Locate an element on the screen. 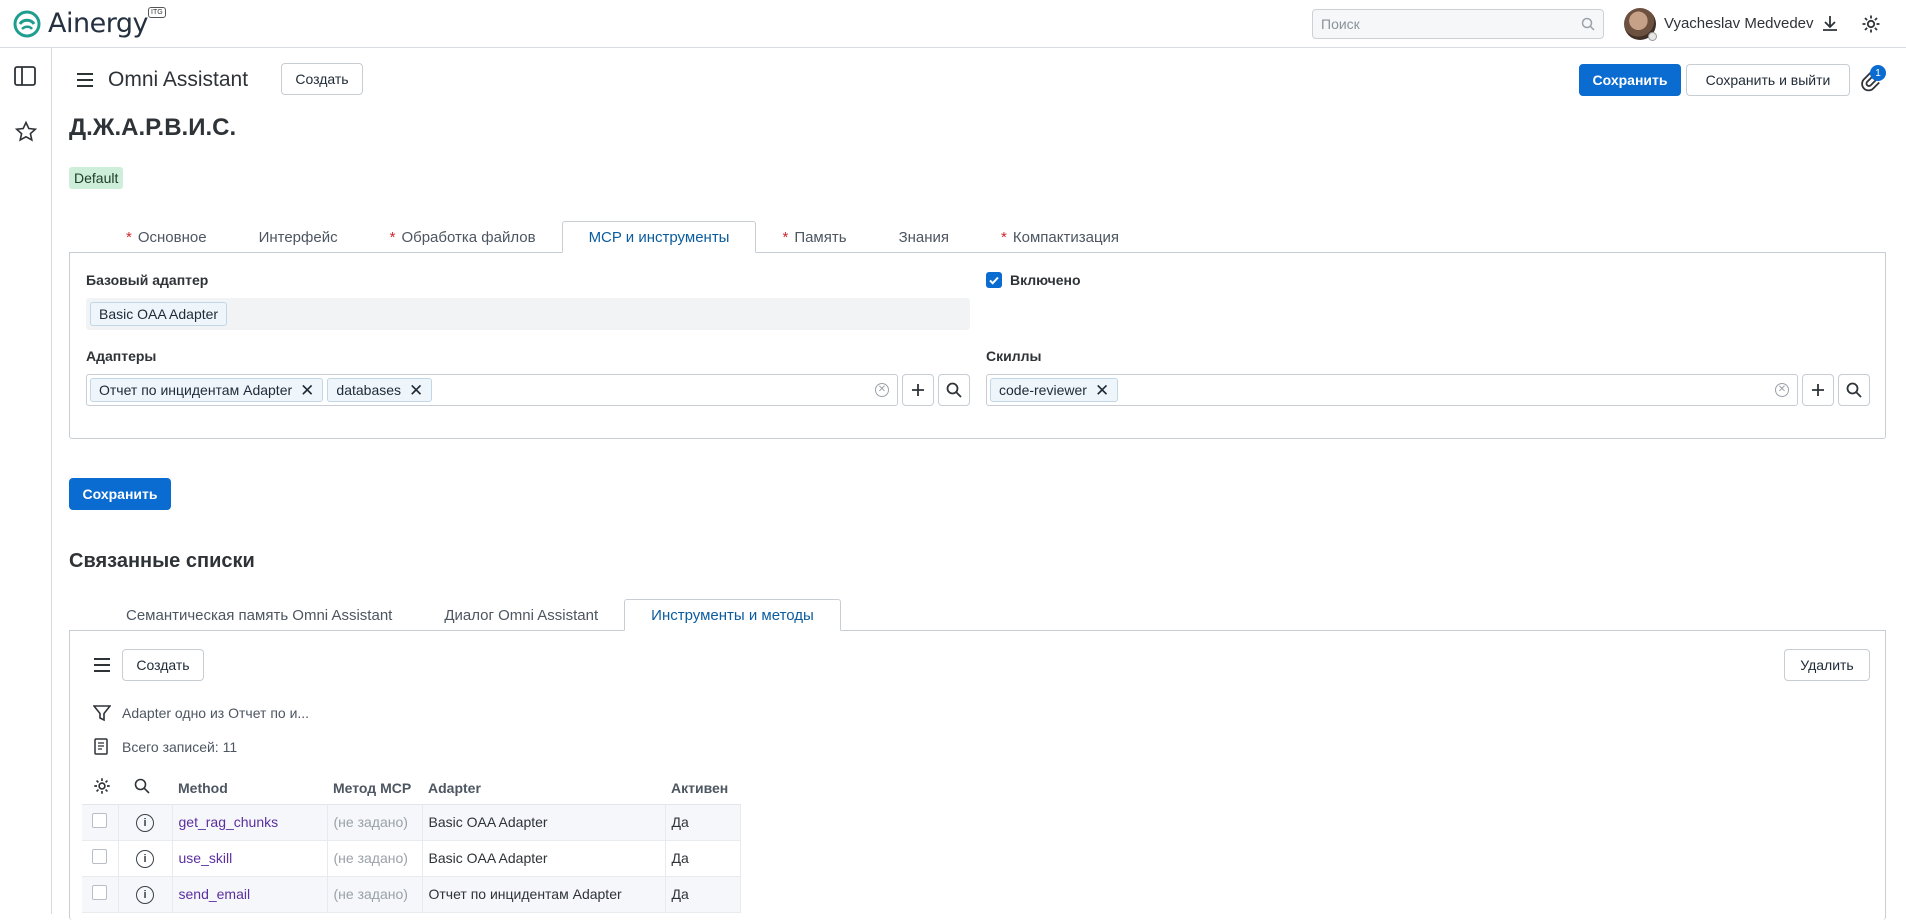 This screenshot has width=1906, height=920. column-search is located at coordinates (145, 788).